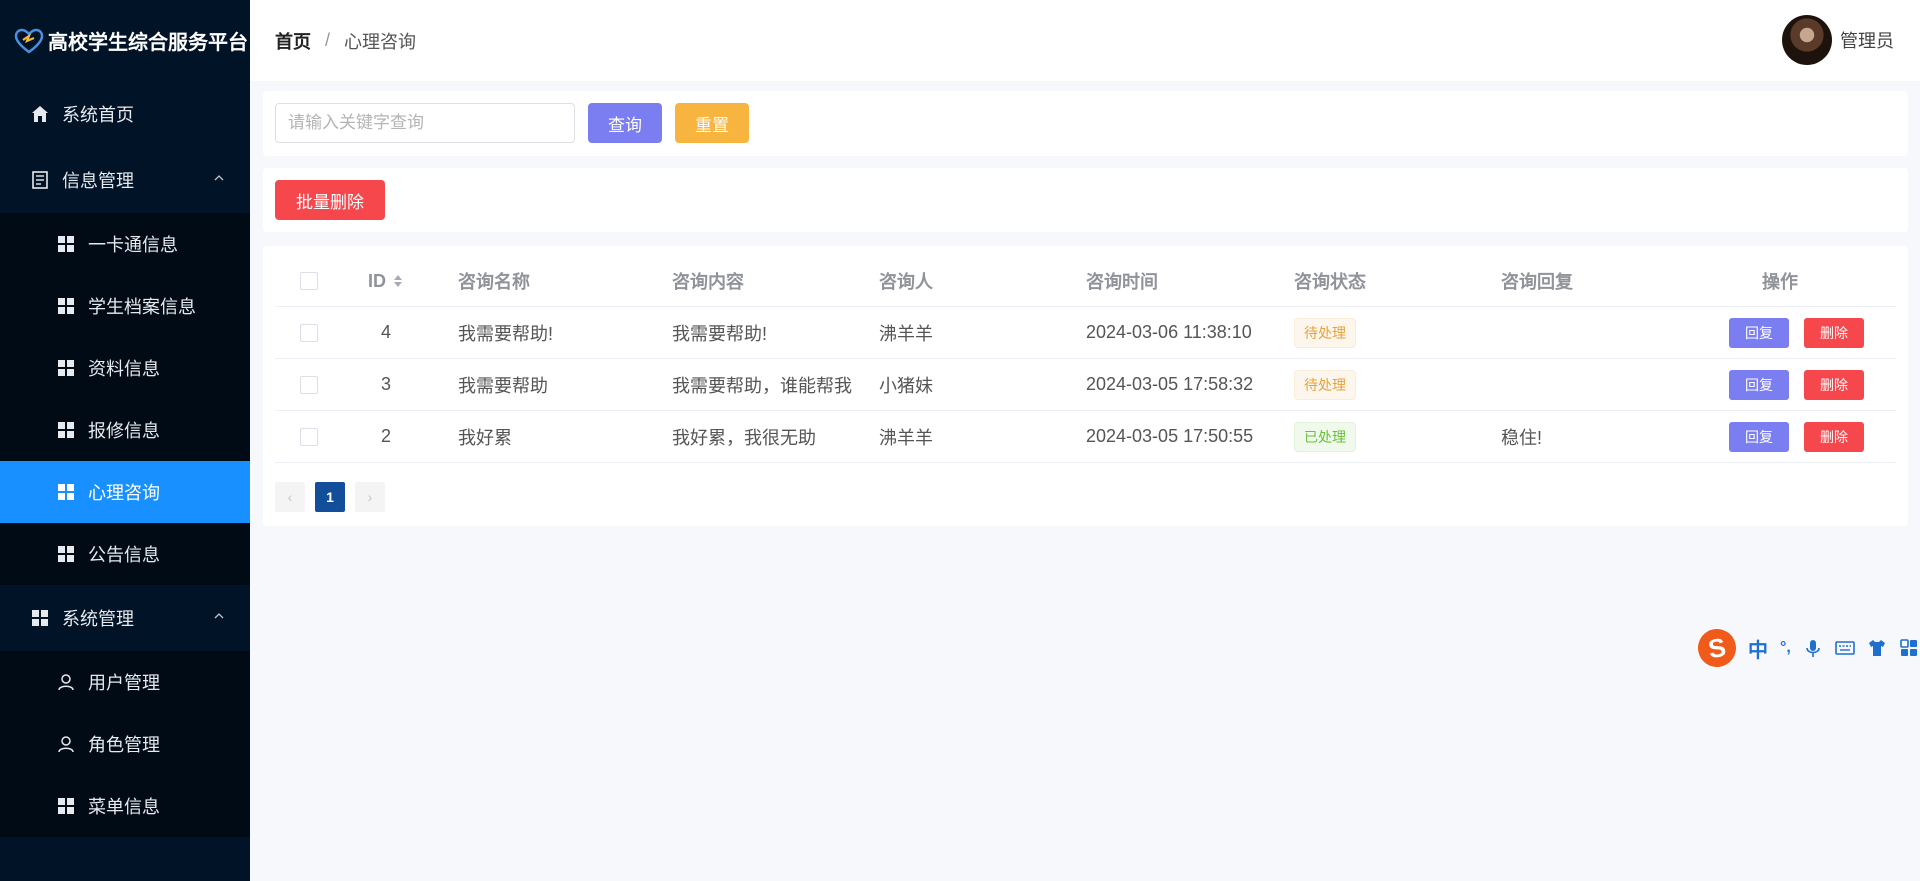 This screenshot has width=1920, height=881. I want to click on header-name: 咨询名称, so click(494, 282).